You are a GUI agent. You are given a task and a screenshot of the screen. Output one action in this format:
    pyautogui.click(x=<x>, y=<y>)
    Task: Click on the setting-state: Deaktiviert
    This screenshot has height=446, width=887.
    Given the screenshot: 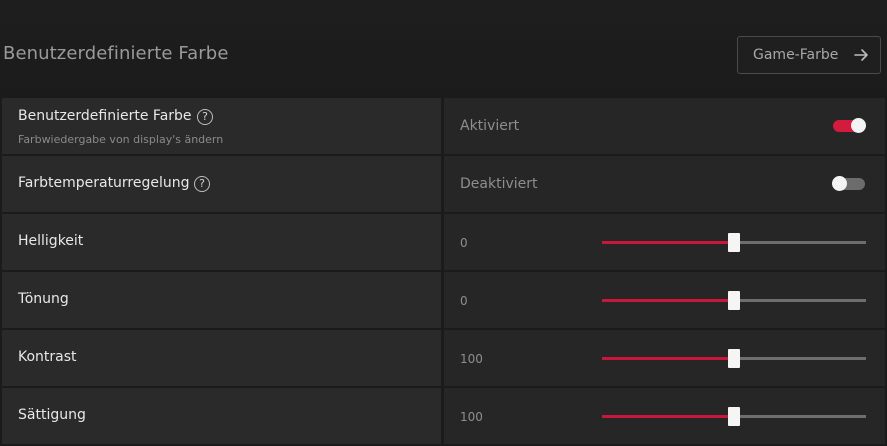 What is the action you would take?
    pyautogui.click(x=499, y=184)
    